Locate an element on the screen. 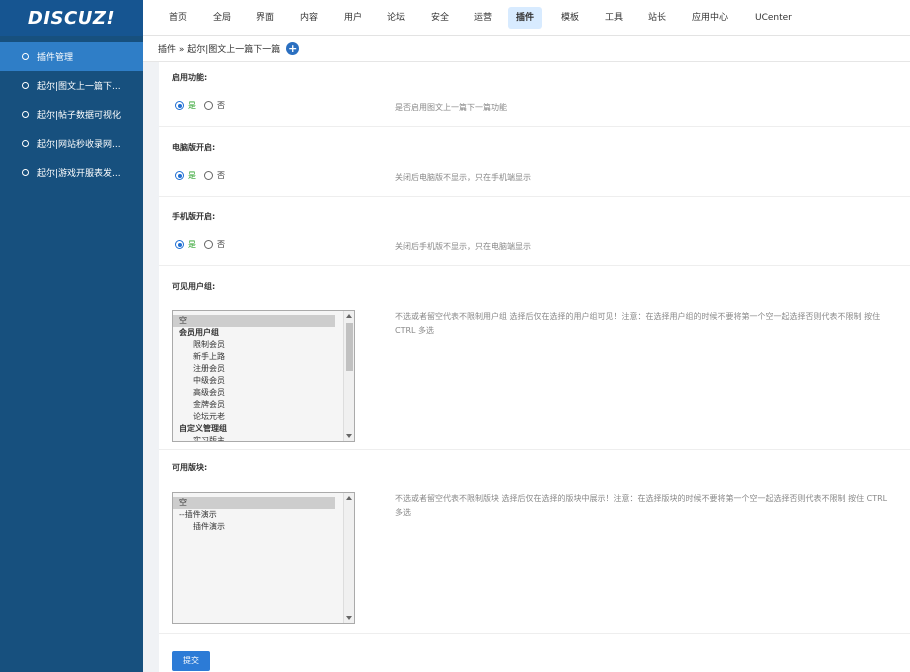  forums-title: 可用版块: is located at coordinates (190, 467).